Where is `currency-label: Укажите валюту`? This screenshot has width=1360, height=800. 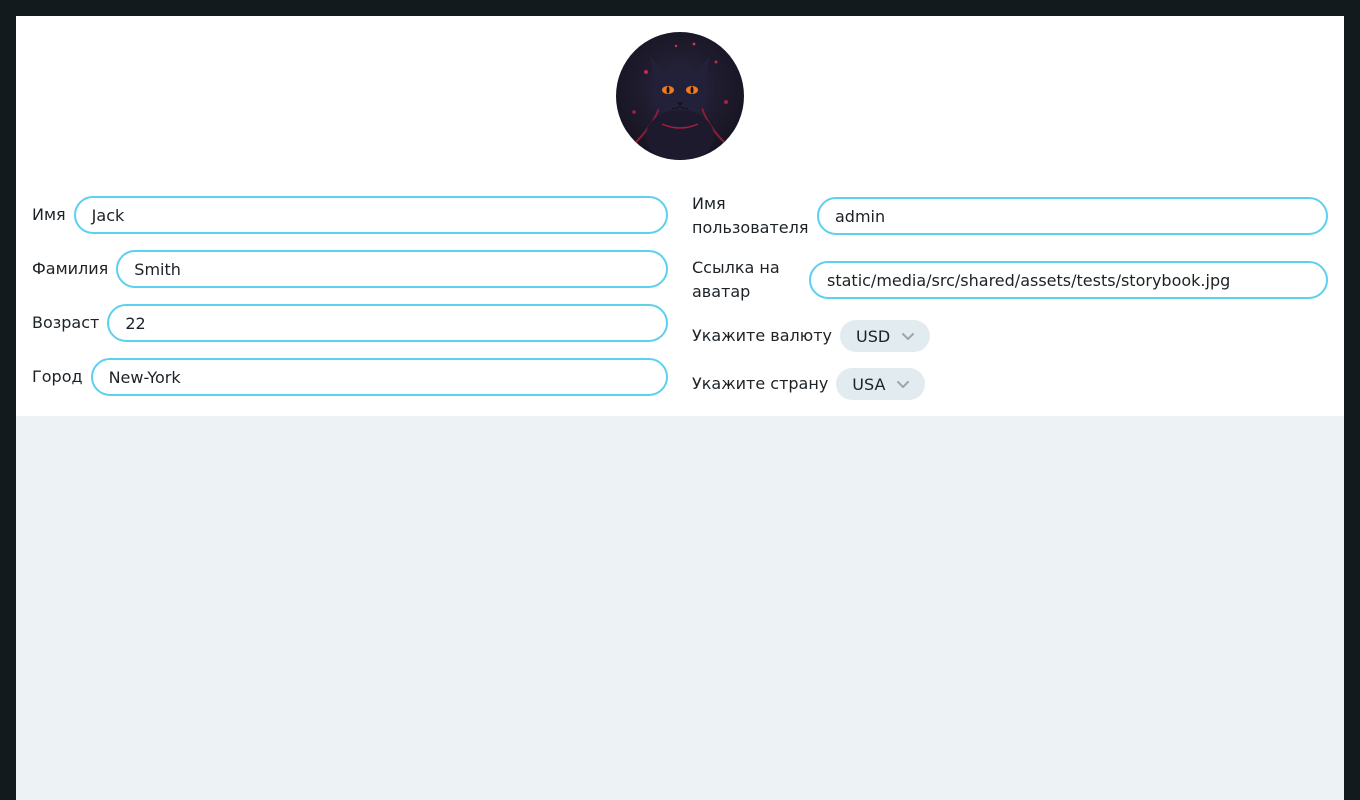
currency-label: Укажите валюту is located at coordinates (762, 335).